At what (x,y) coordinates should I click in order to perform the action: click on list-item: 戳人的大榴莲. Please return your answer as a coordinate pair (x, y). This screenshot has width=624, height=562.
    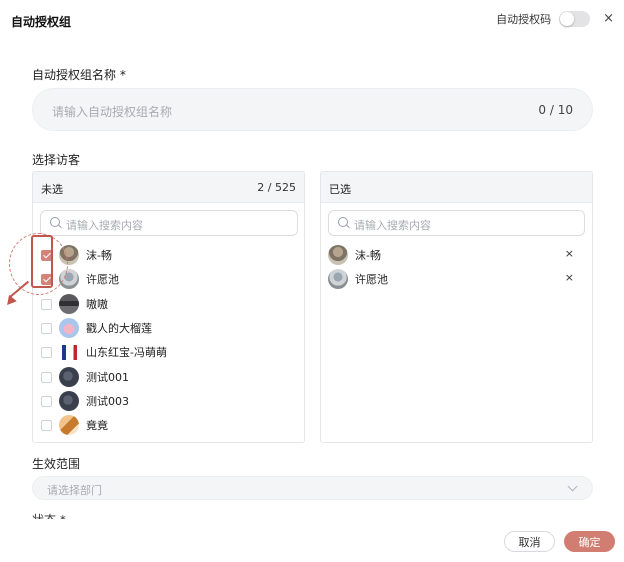
    Looking at the image, I should click on (96, 328).